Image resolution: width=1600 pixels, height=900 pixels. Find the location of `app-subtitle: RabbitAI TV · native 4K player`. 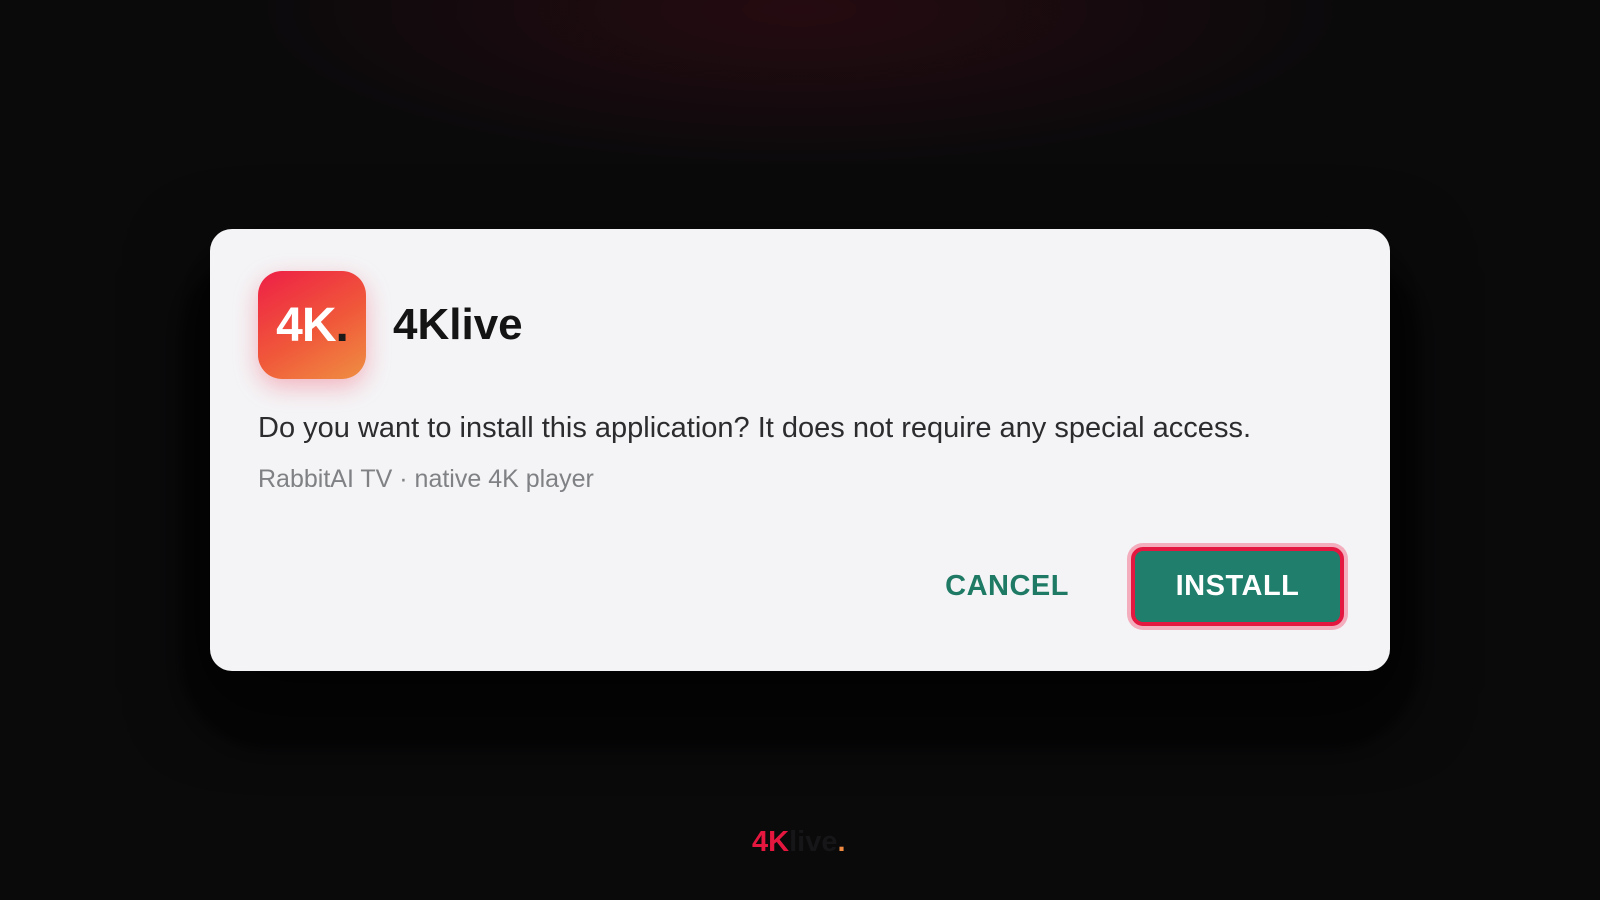

app-subtitle: RabbitAI TV · native 4K player is located at coordinates (426, 479).